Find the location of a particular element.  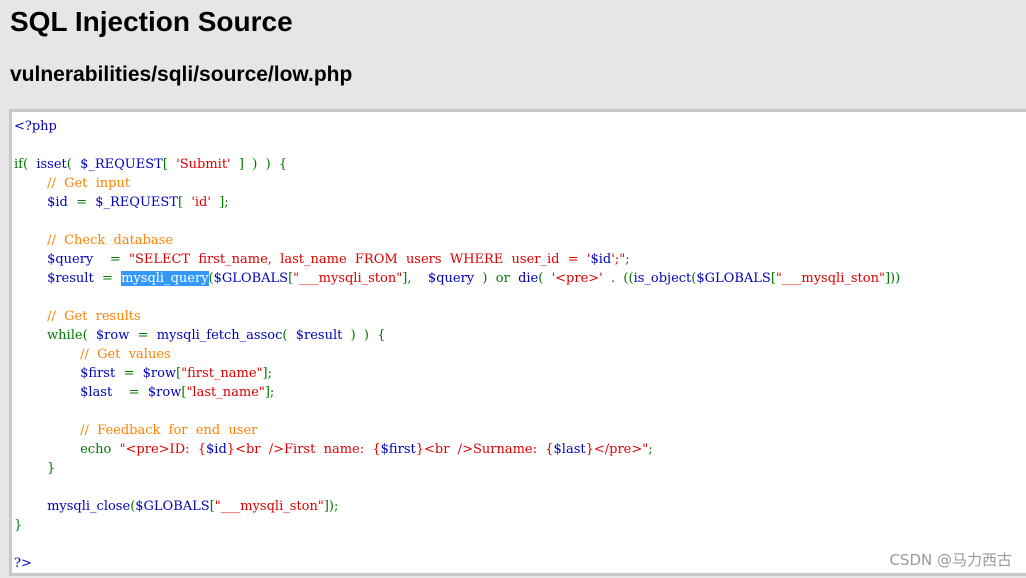

code-token: }<br />Surname: { is located at coordinates (484, 449).